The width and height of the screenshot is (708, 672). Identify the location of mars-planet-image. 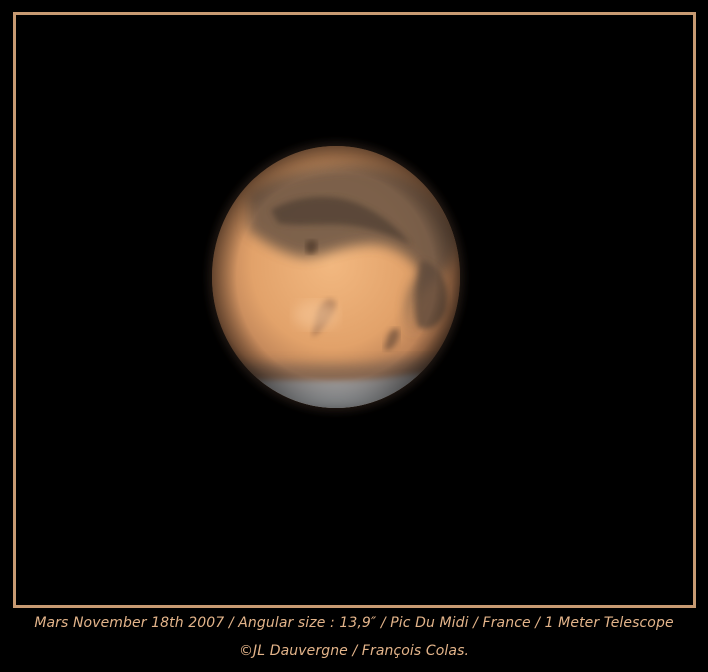
(336, 277).